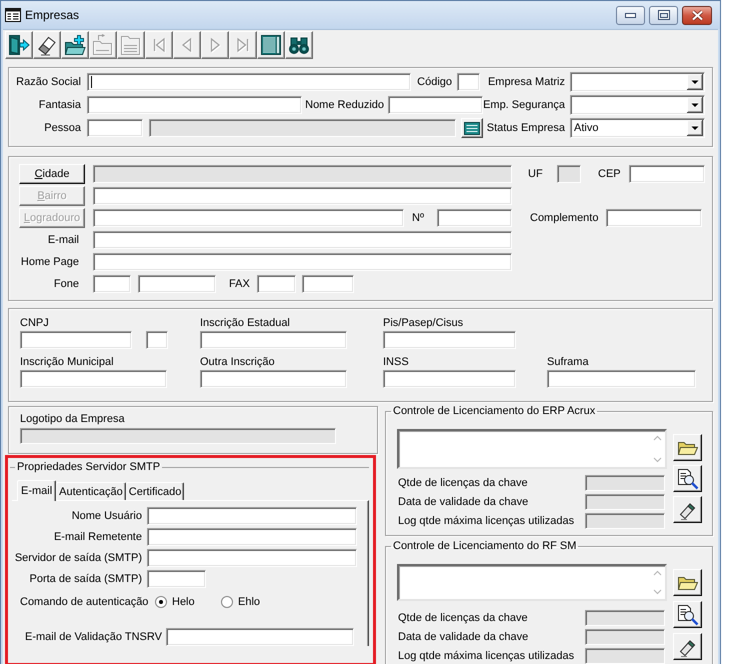 The height and width of the screenshot is (664, 730). I want to click on tab: E-mail, so click(36, 490).